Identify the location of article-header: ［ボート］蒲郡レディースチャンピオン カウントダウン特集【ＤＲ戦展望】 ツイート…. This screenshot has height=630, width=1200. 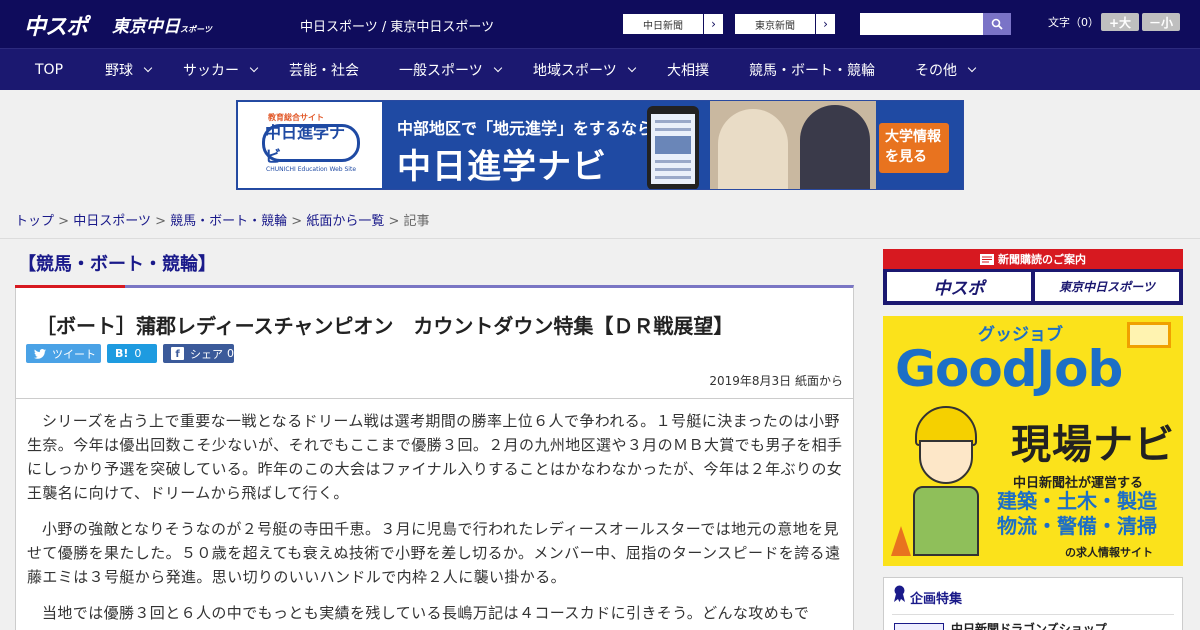
(434, 342).